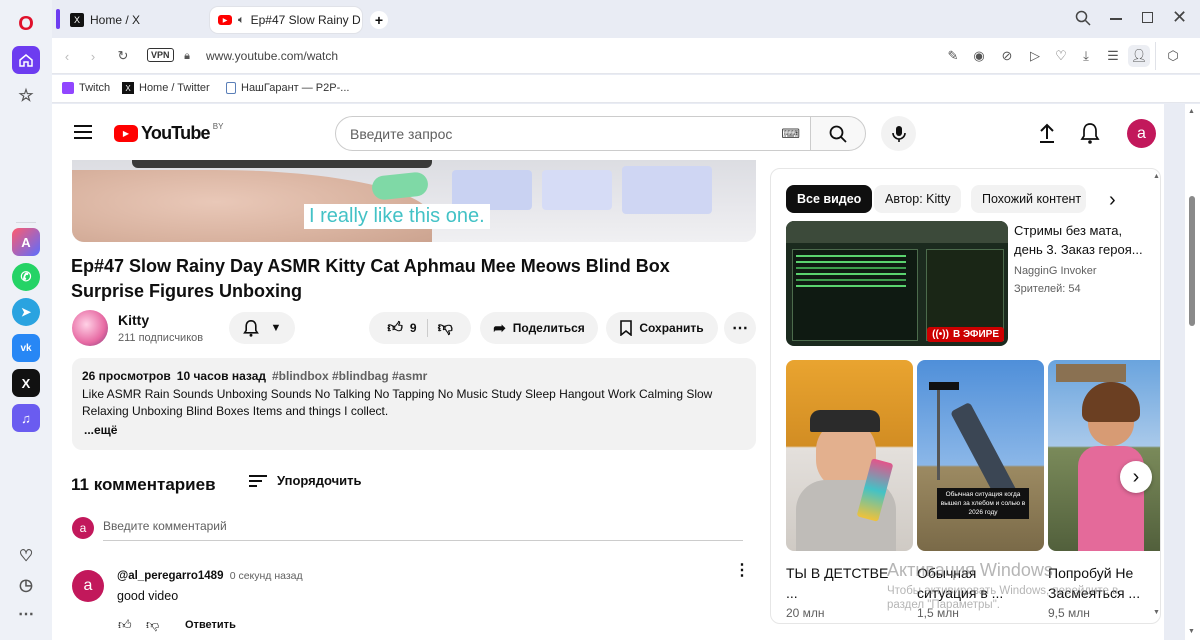 This screenshot has width=1200, height=640. What do you see at coordinates (26, 383) in the screenshot?
I see `x-icon: X` at bounding box center [26, 383].